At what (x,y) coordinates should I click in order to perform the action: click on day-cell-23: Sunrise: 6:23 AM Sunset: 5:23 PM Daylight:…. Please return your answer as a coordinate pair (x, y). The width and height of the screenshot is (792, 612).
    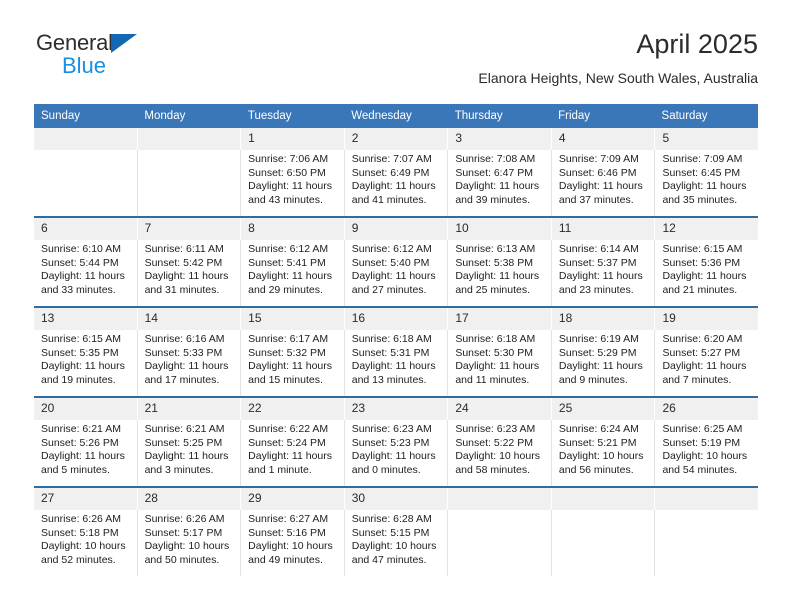
    Looking at the image, I should click on (397, 453).